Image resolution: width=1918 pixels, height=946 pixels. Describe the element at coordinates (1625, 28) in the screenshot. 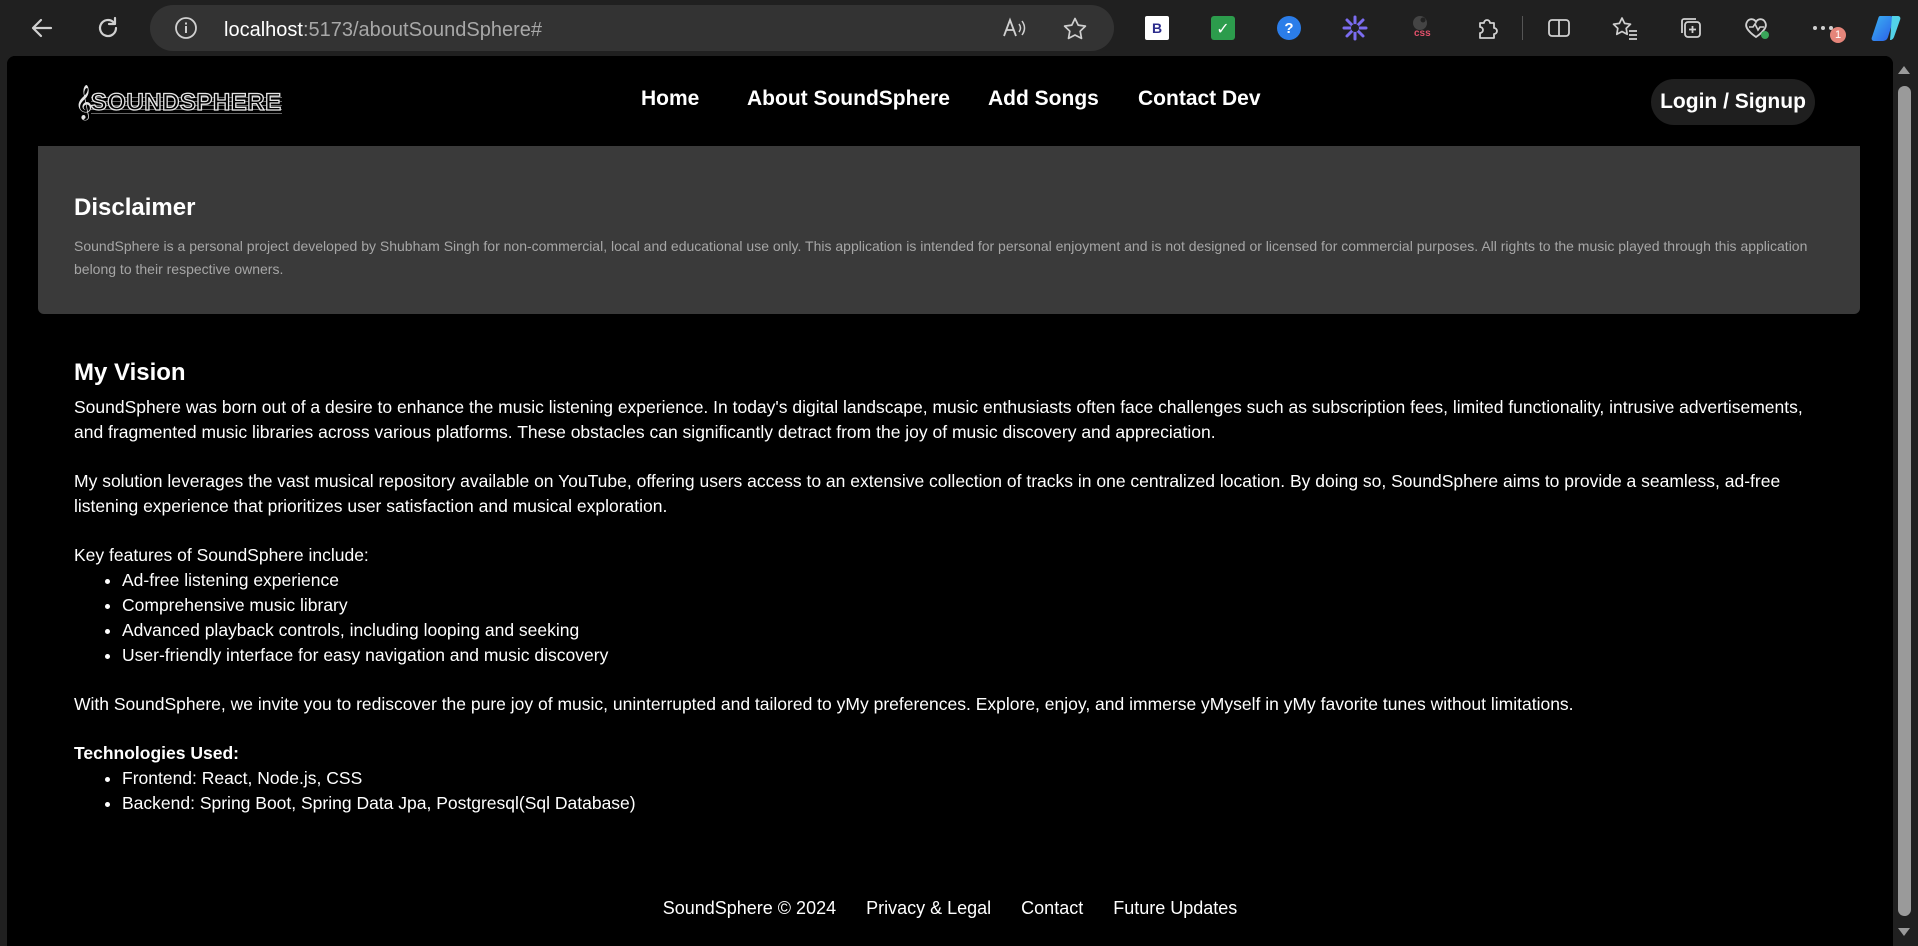

I see `favorites-icon` at that location.